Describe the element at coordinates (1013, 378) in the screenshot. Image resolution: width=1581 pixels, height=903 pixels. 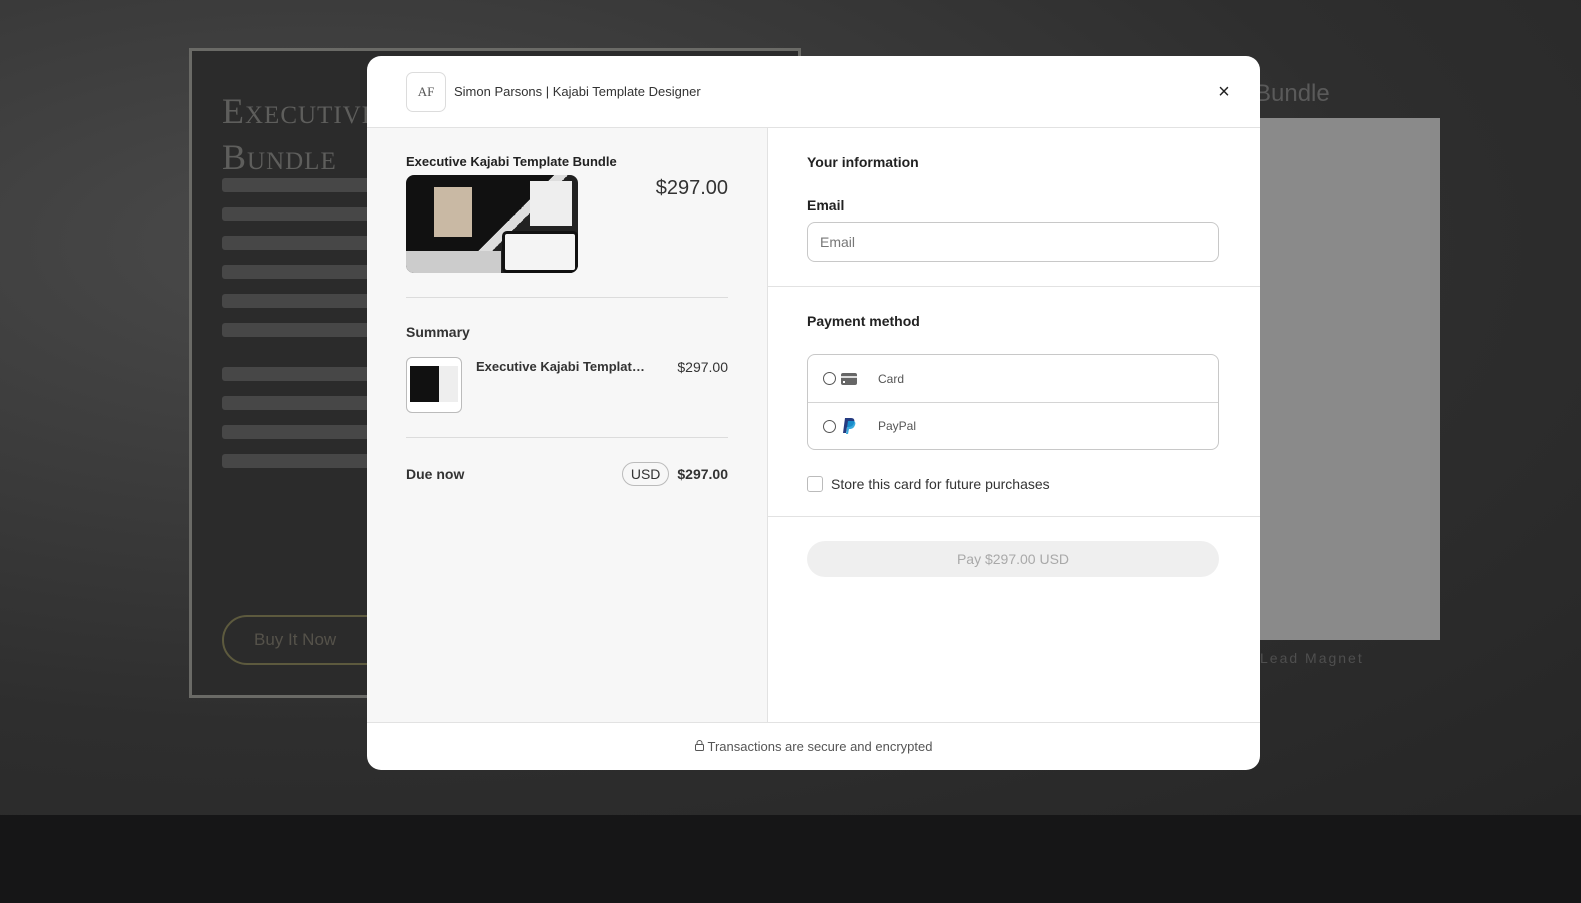
I see `payment-option-card: Card` at that location.